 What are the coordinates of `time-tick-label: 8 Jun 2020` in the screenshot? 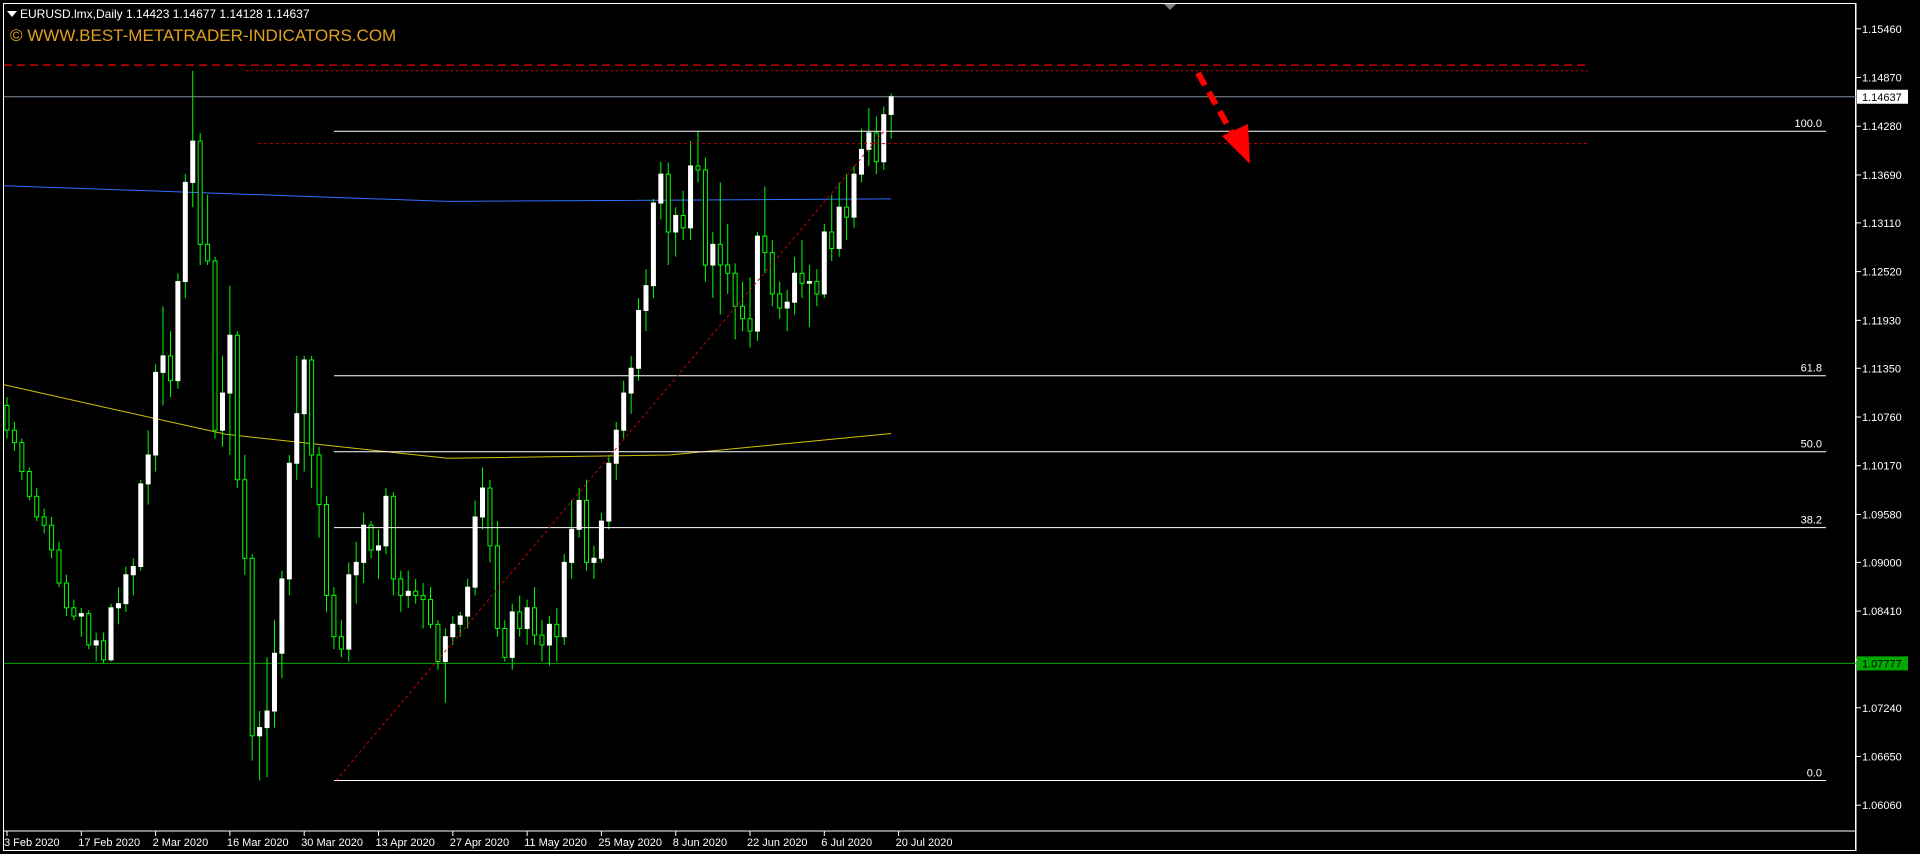 It's located at (700, 843).